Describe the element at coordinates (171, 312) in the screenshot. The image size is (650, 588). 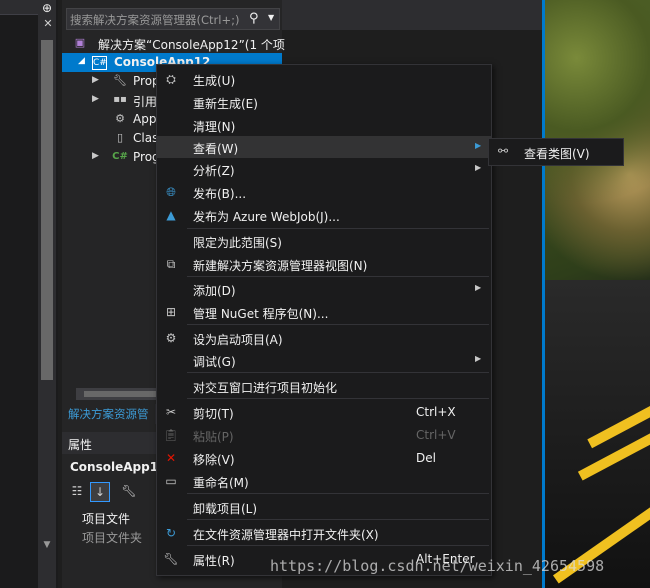
I see `nuget-icon: ⊞` at that location.